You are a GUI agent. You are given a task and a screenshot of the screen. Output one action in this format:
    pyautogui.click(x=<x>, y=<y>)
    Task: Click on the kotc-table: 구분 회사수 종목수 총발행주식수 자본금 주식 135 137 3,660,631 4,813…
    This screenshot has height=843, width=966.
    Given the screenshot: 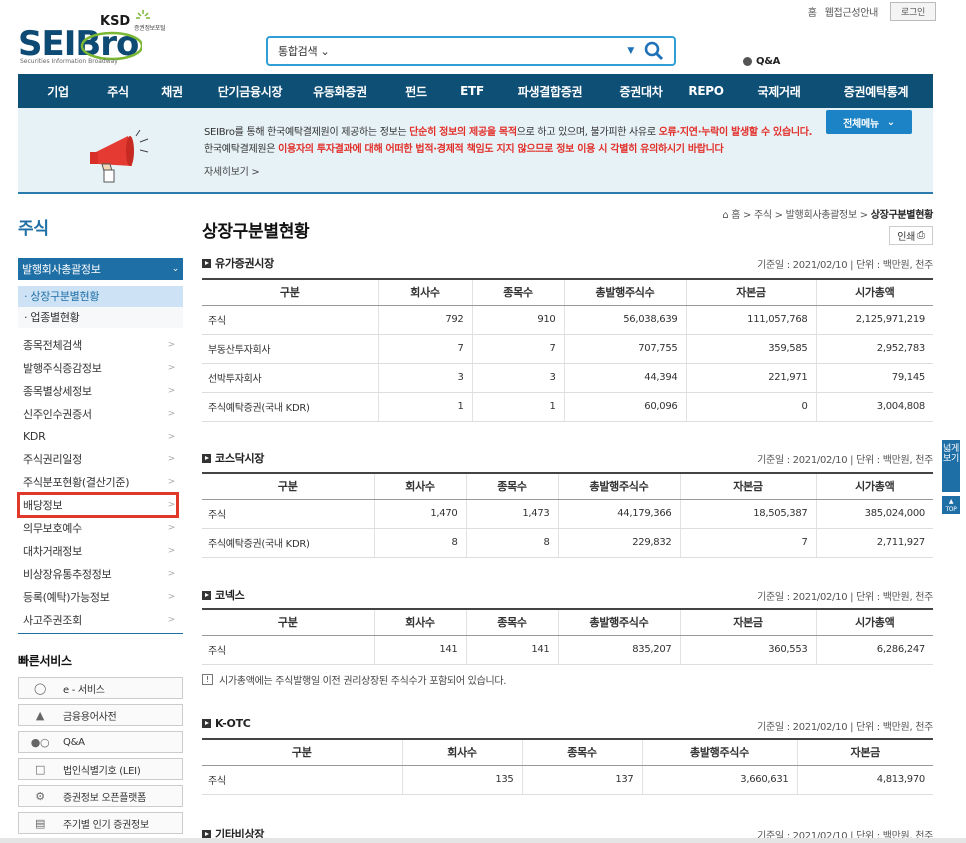 What is the action you would take?
    pyautogui.click(x=567, y=766)
    